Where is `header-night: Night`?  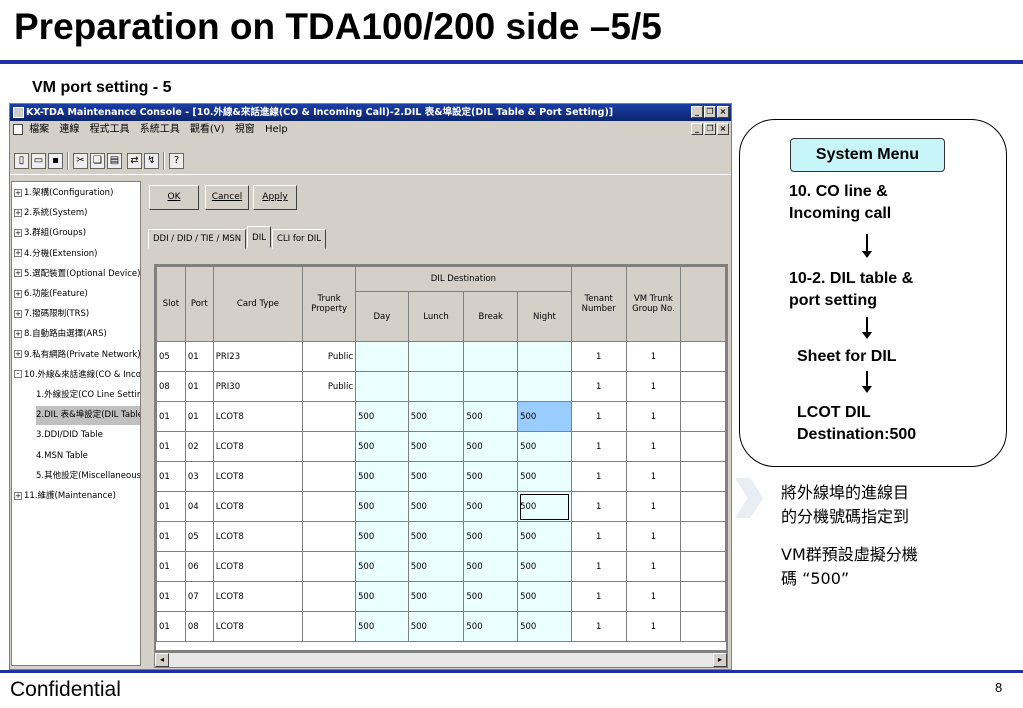 header-night: Night is located at coordinates (544, 316).